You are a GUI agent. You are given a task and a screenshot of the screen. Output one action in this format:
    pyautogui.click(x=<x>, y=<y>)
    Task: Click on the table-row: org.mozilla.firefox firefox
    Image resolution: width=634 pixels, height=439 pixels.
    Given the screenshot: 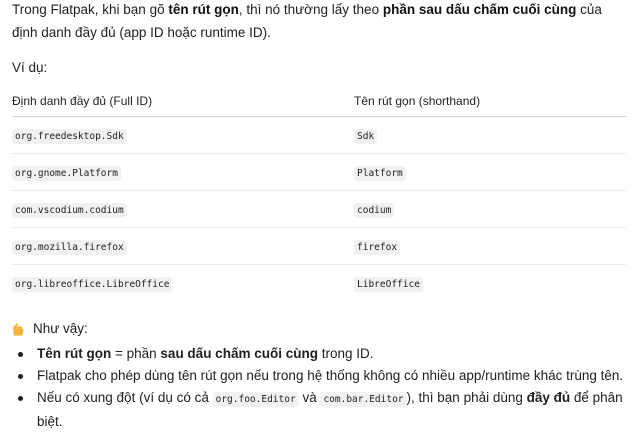 What is the action you would take?
    pyautogui.click(x=319, y=246)
    